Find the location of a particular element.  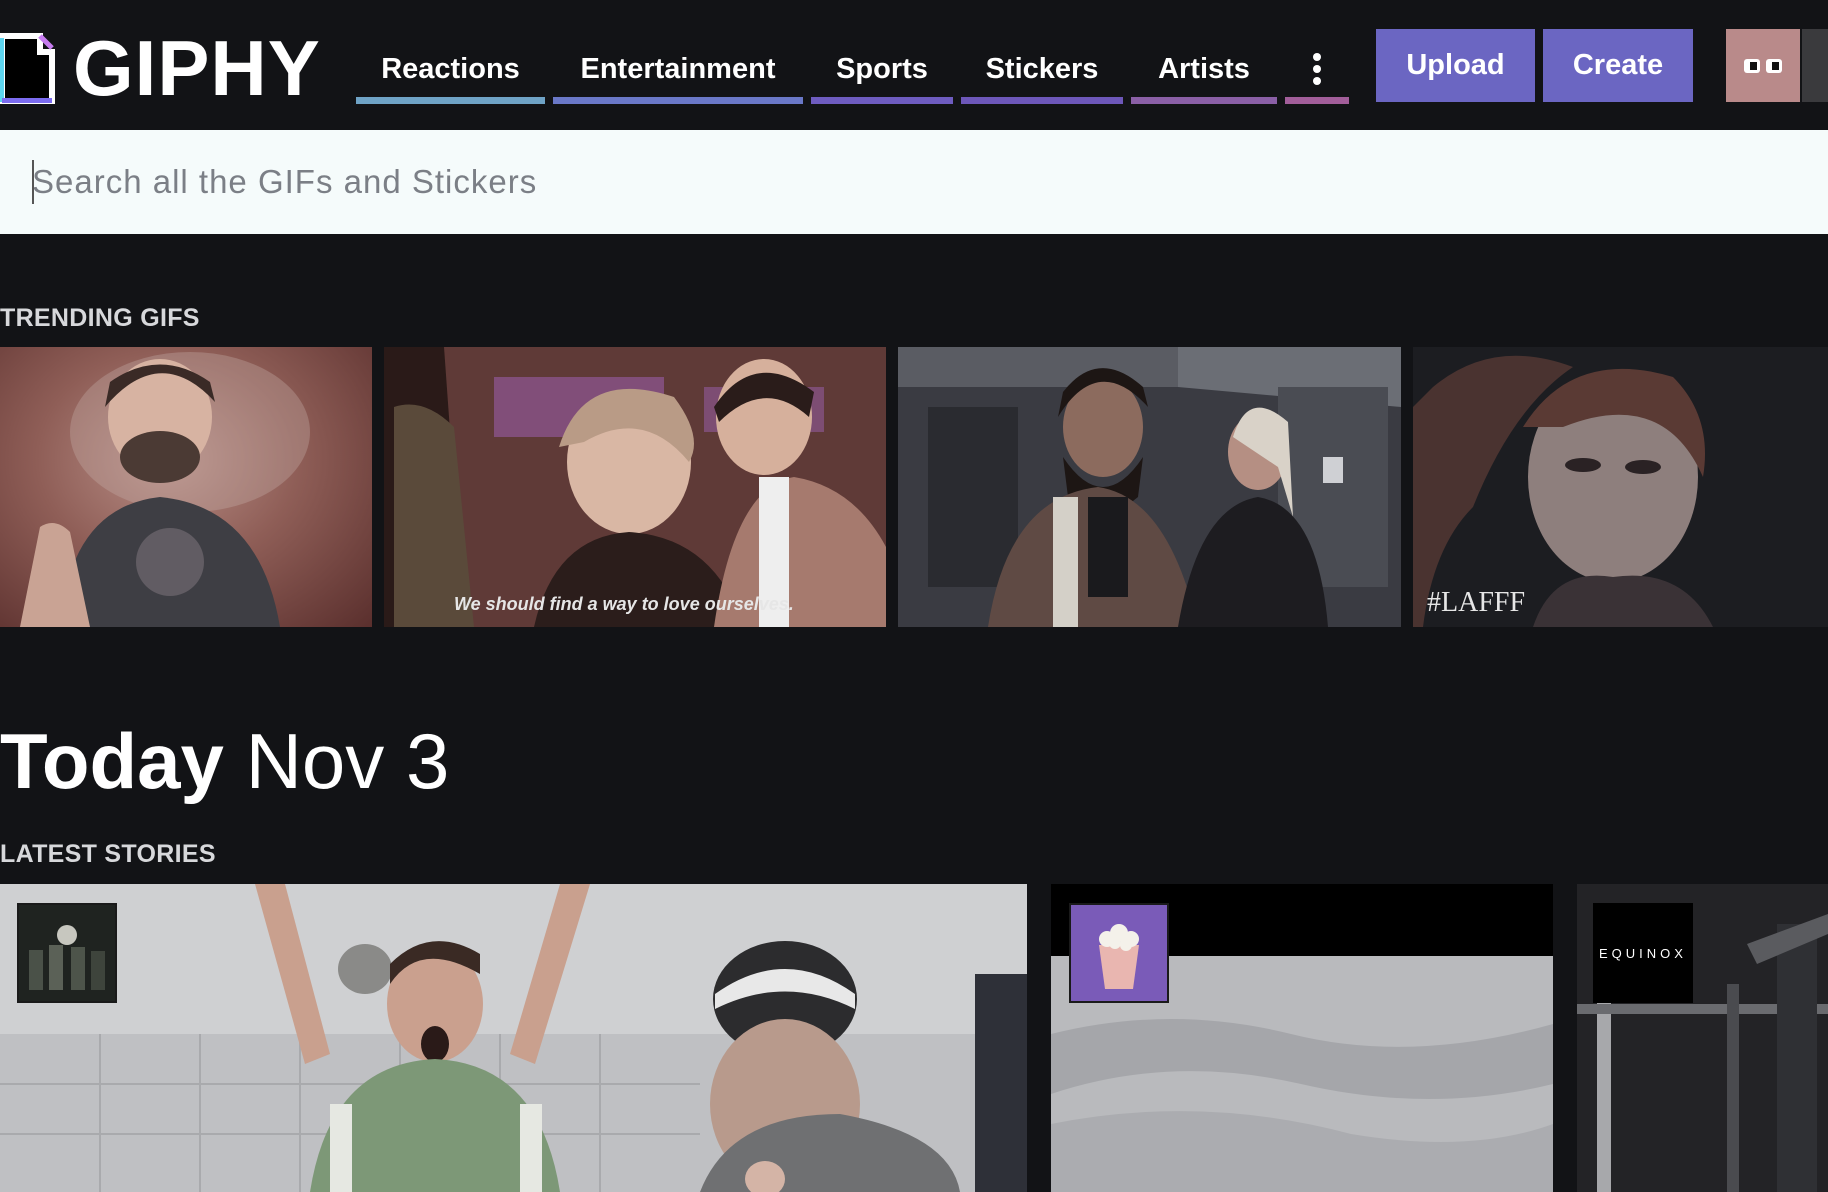

nav-label: Stickers is located at coordinates (1042, 68).